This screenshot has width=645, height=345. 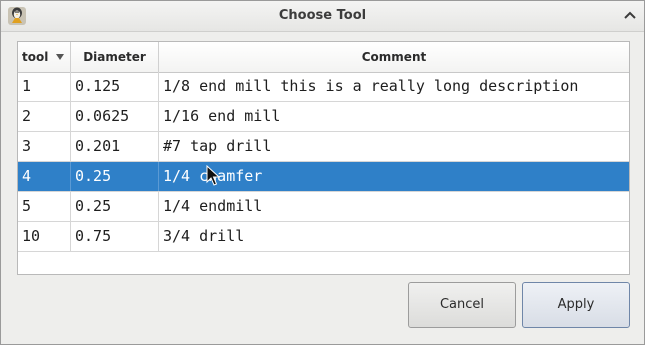 What do you see at coordinates (204, 236) in the screenshot?
I see `cell-comment: 3/4 drill` at bounding box center [204, 236].